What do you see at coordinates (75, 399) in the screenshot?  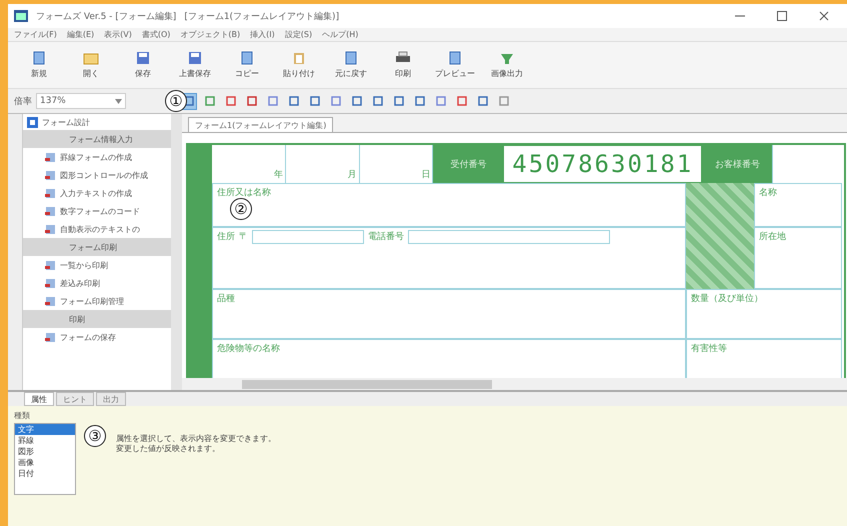 I see `panel-tab: ヒント` at bounding box center [75, 399].